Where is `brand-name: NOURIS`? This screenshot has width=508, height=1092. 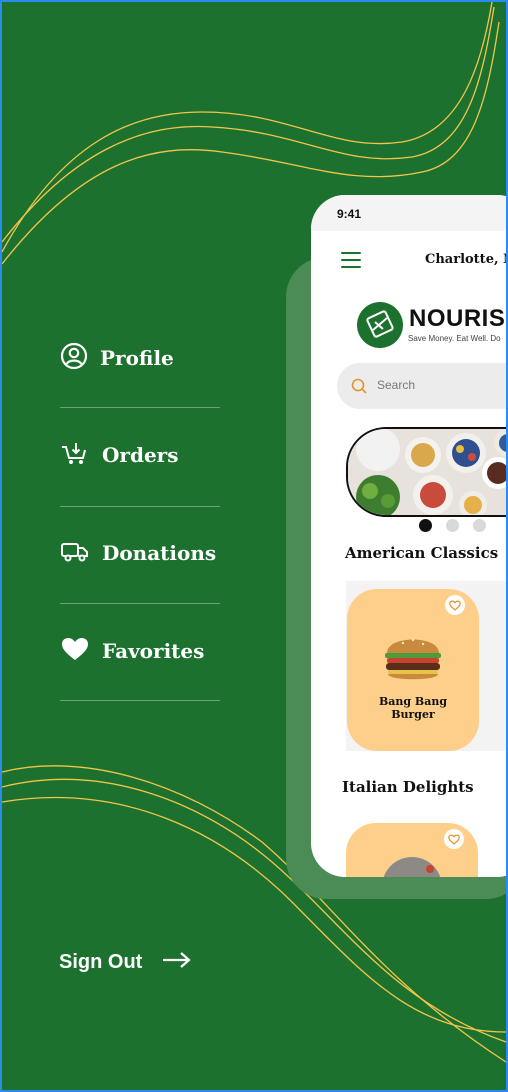
brand-name: NOURIS is located at coordinates (457, 318).